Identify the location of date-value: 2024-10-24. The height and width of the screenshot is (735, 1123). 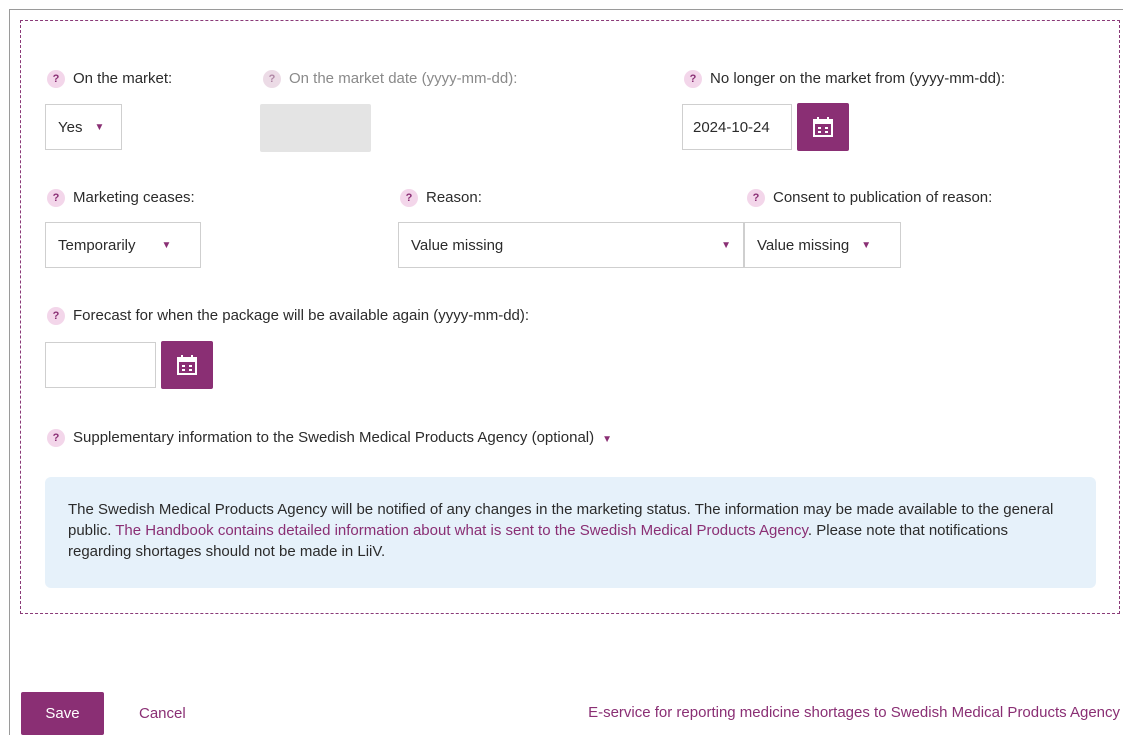
(731, 127).